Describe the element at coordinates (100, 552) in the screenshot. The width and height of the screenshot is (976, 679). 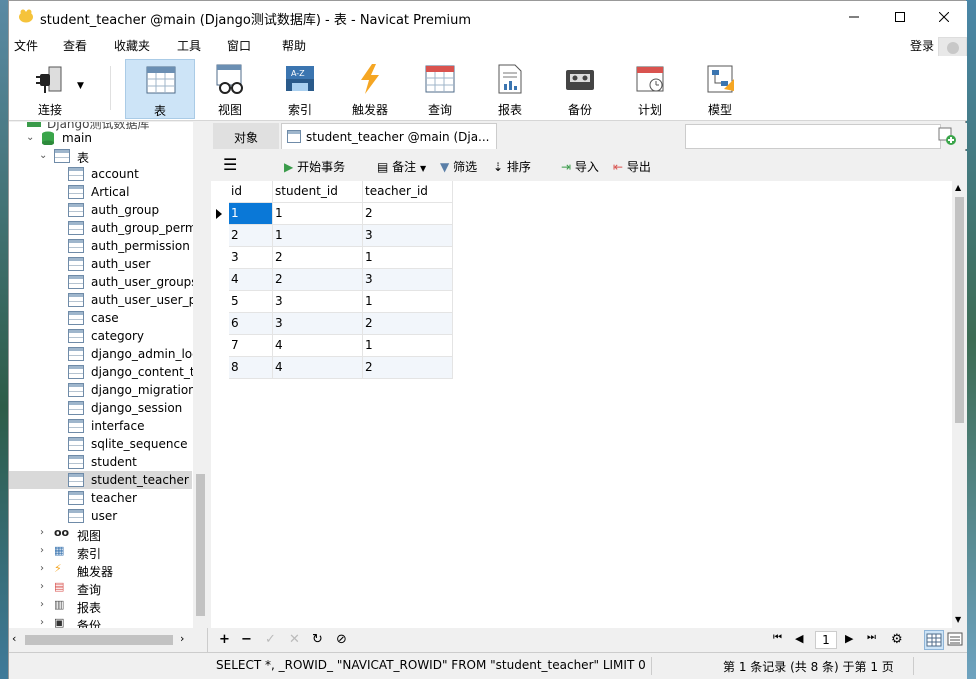
I see `sidebar-group-index: › ▦ 索引` at that location.